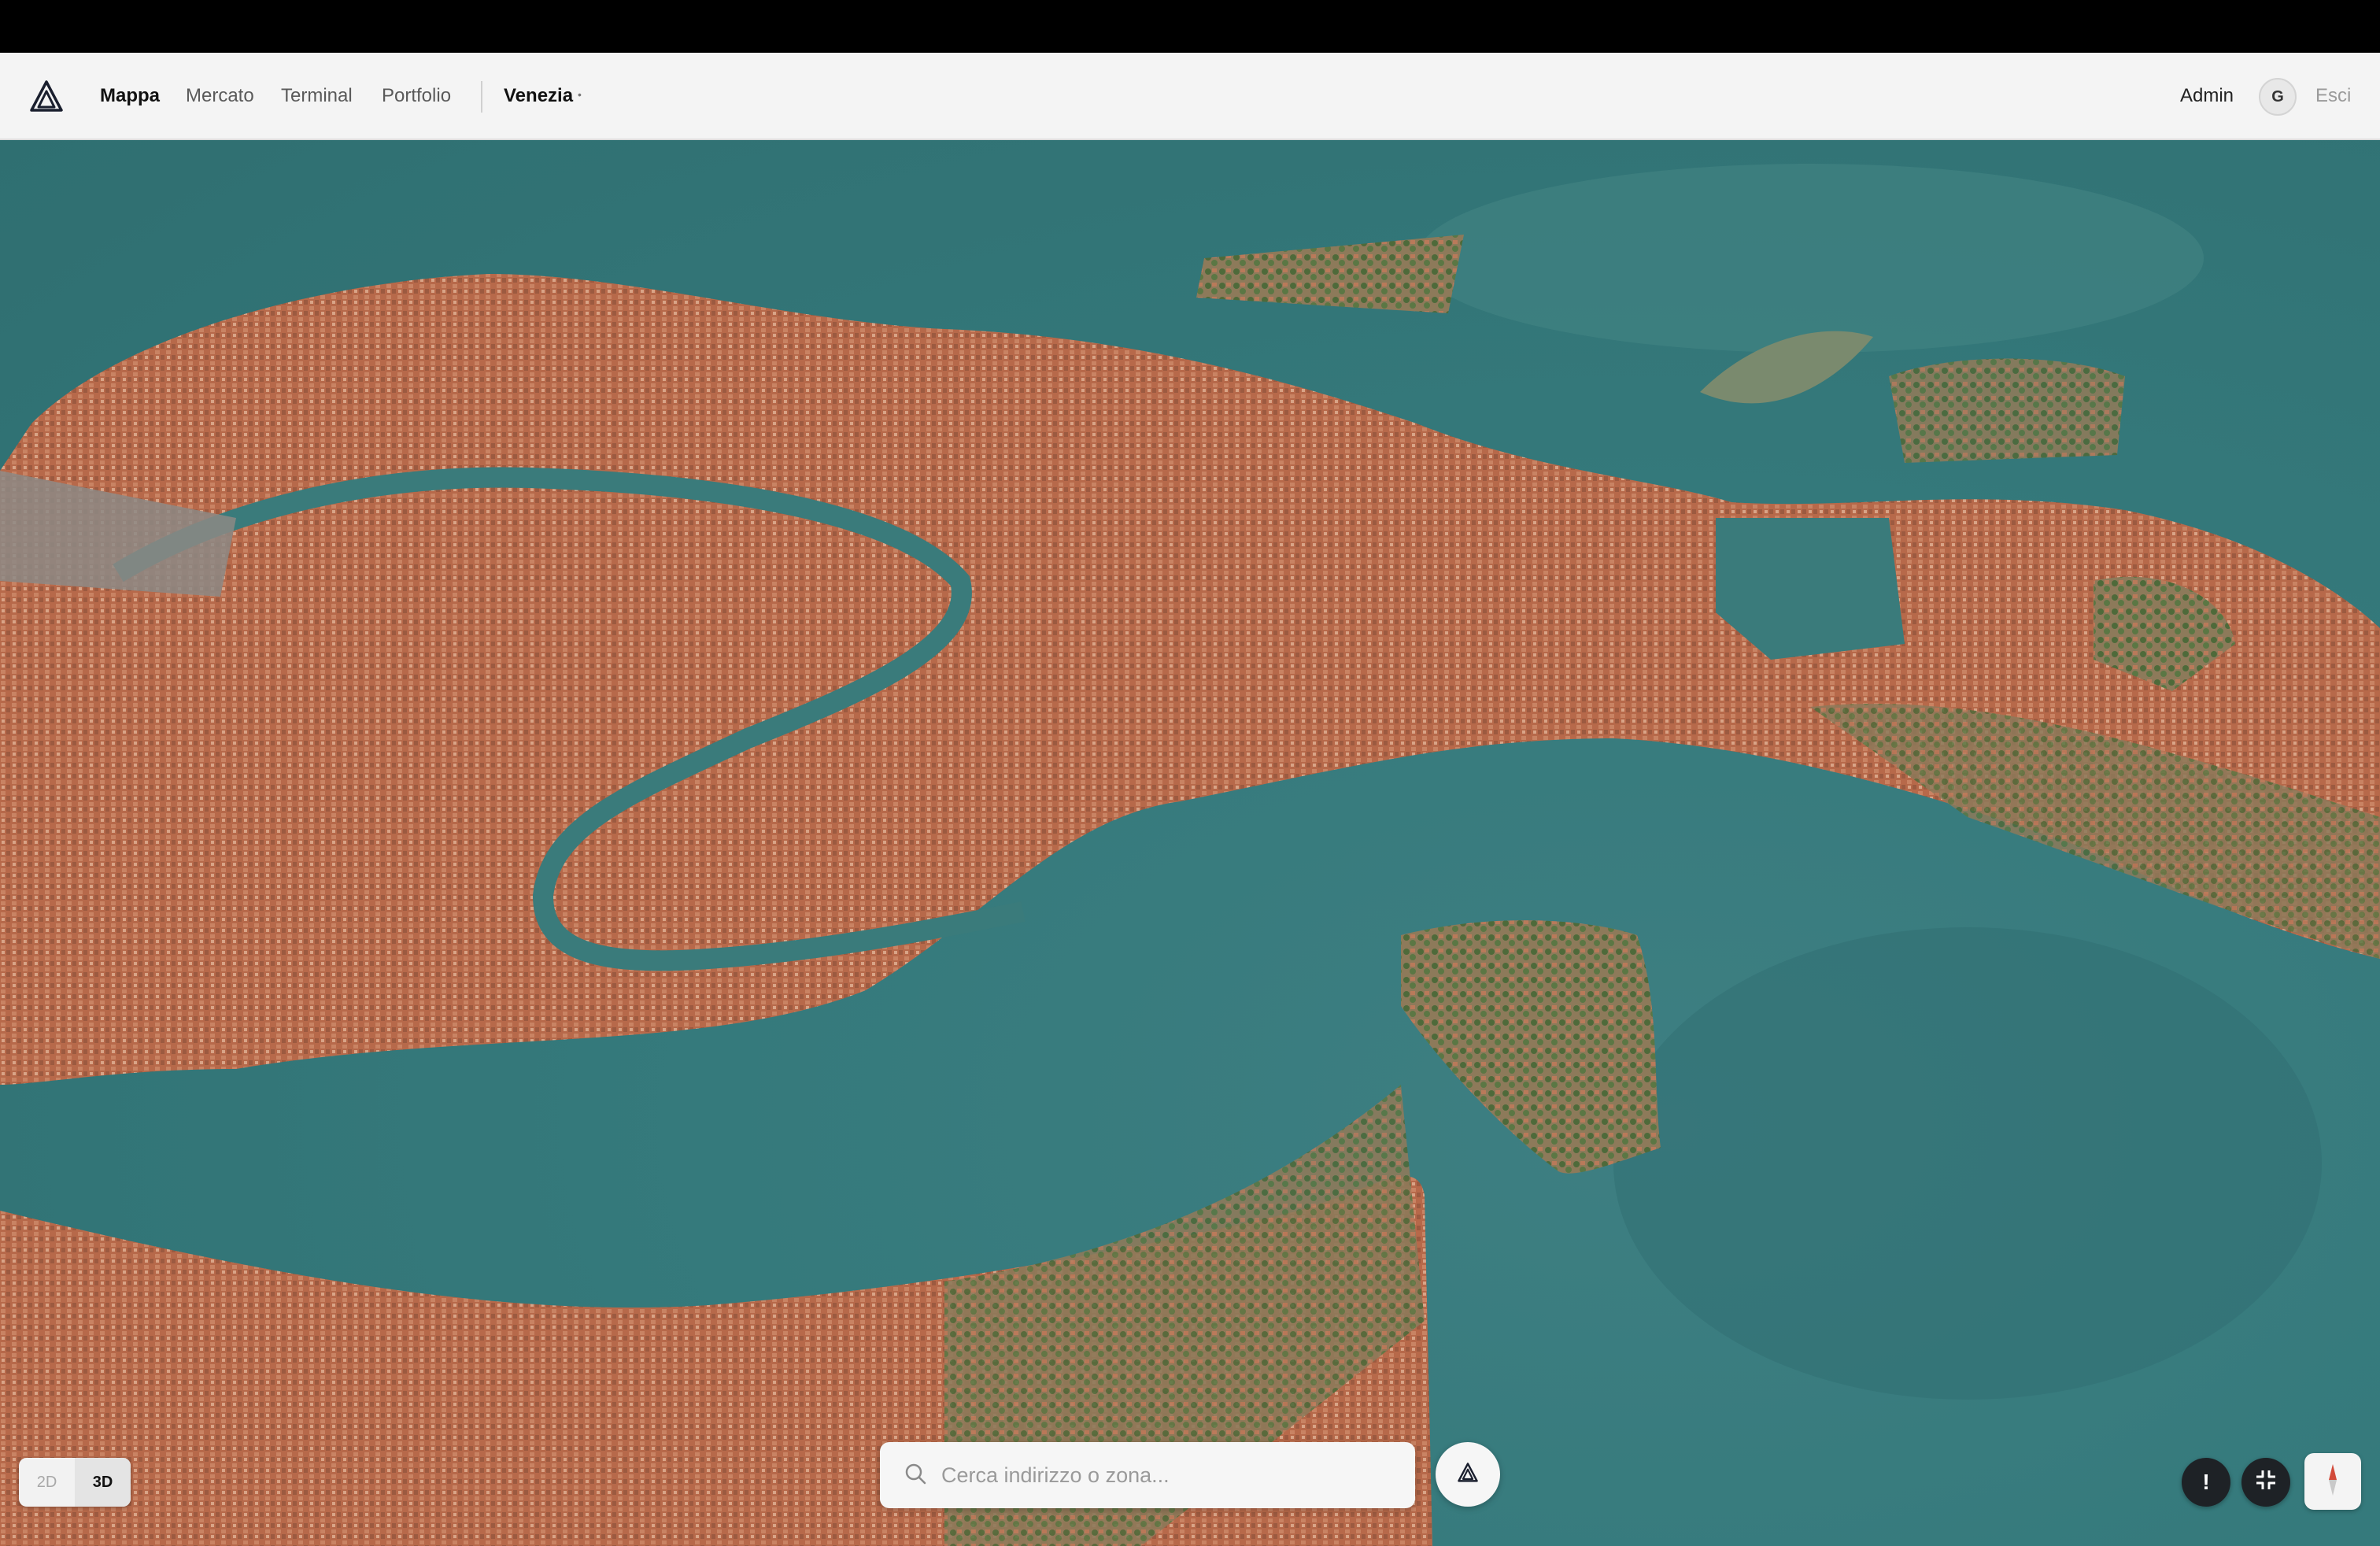  What do you see at coordinates (220, 96) in the screenshot?
I see `nav-link-mercato: Mercato` at bounding box center [220, 96].